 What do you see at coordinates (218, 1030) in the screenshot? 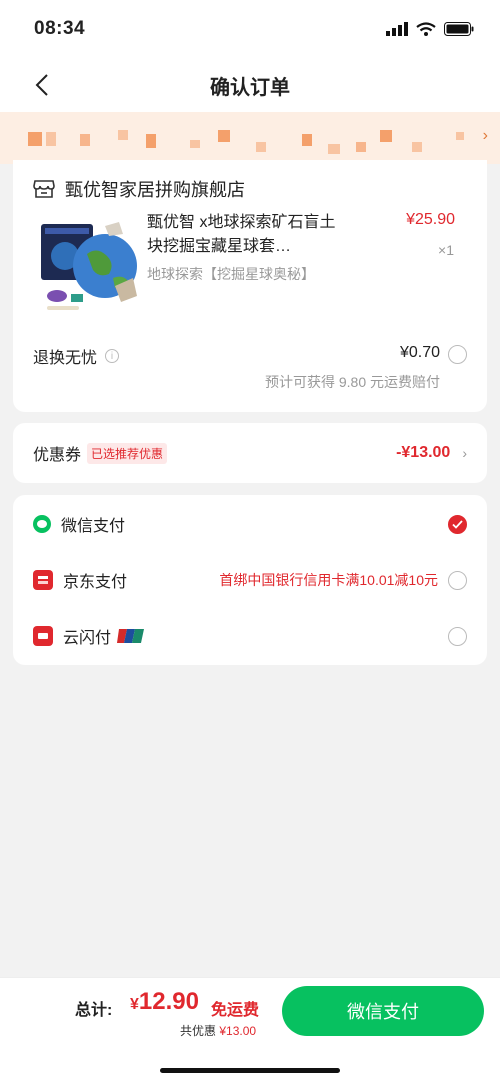
I see `saved-amount: 共优惠 ¥13.00` at bounding box center [218, 1030].